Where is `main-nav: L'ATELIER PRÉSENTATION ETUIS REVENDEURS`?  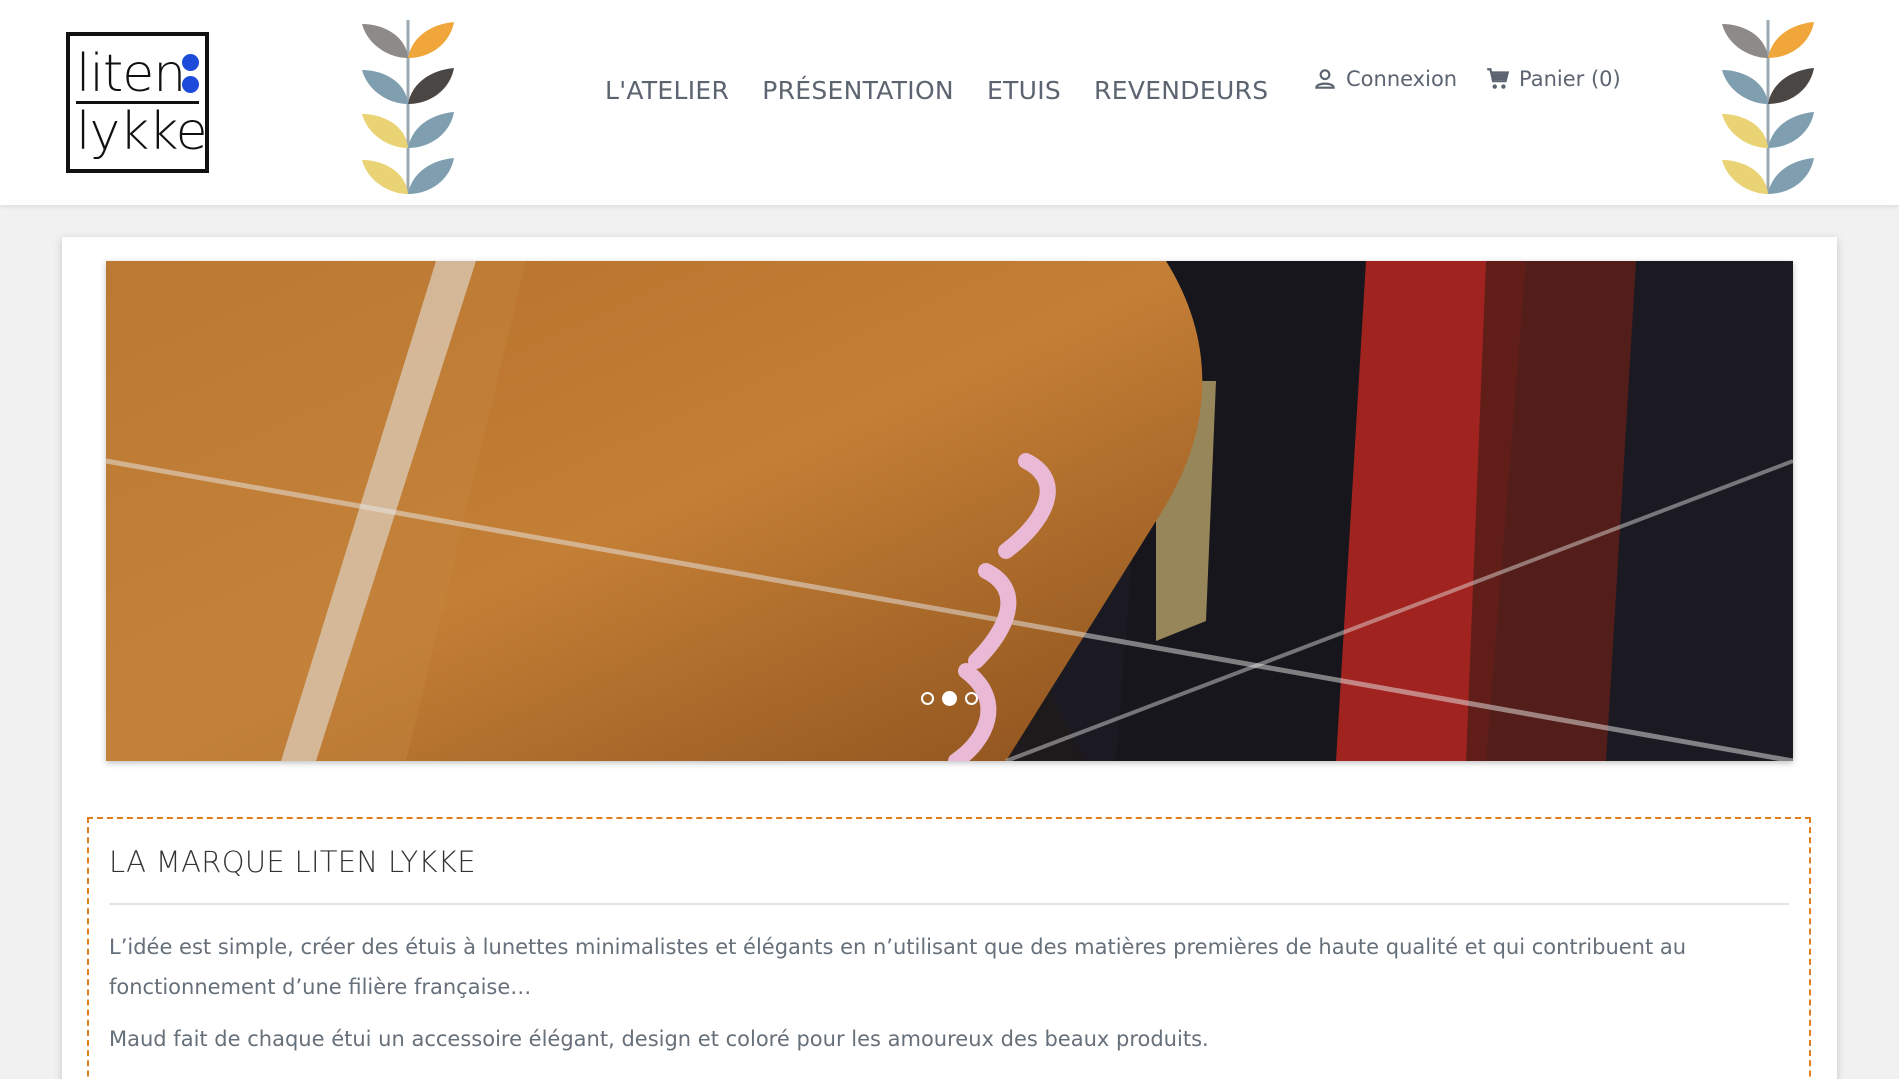 main-nav: L'ATELIER PRÉSENTATION ETUIS REVENDEURS is located at coordinates (936, 90).